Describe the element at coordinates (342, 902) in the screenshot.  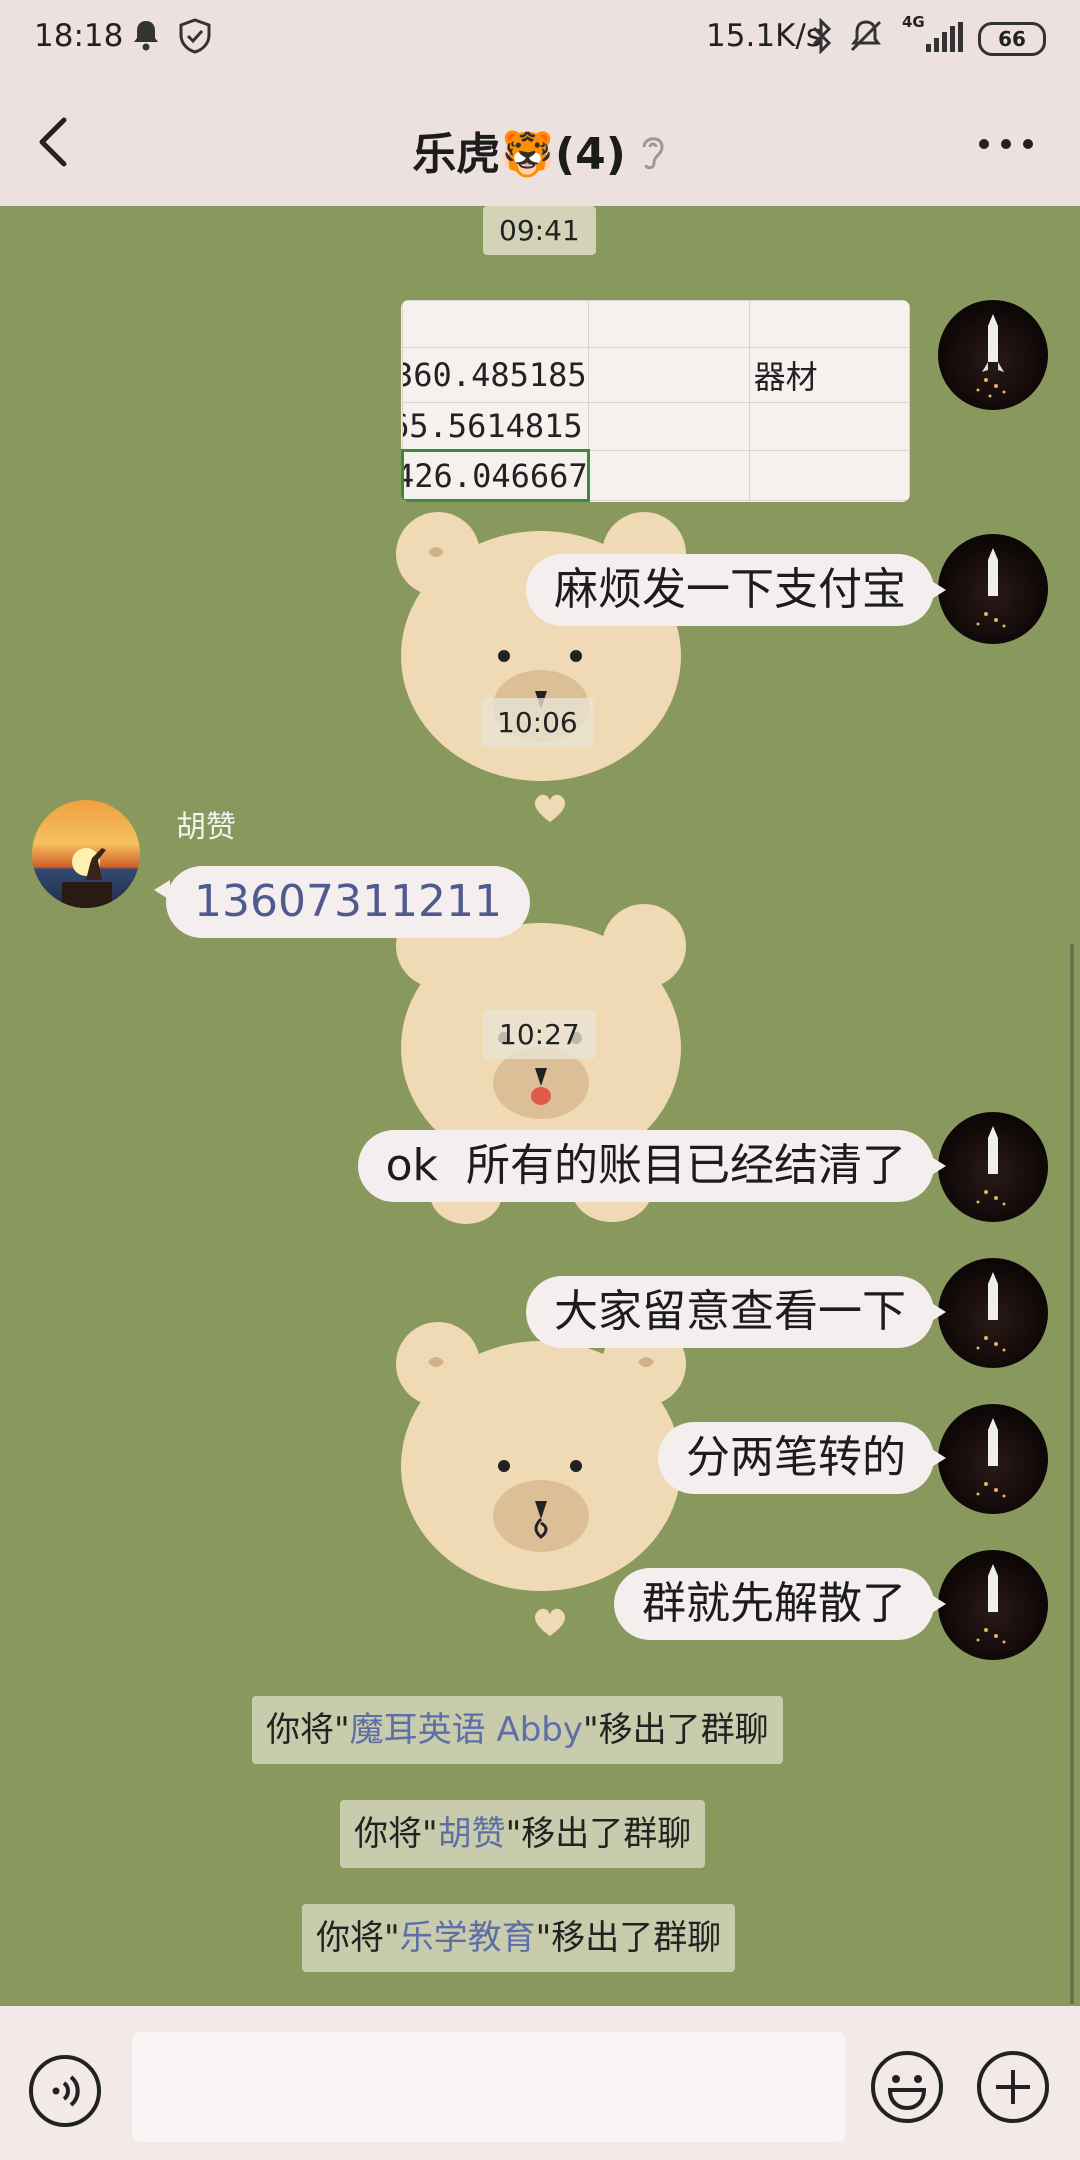
I see `message-bubble: 13607311211` at that location.